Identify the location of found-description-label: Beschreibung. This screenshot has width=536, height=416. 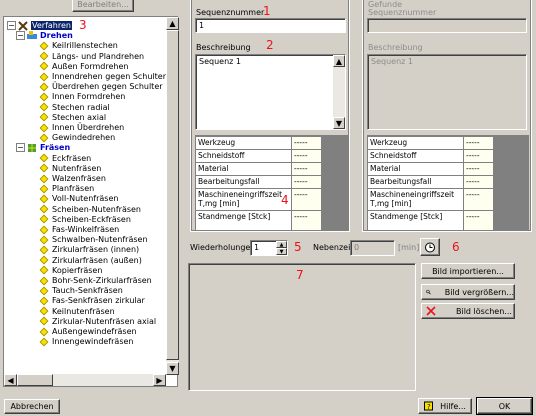
(395, 47).